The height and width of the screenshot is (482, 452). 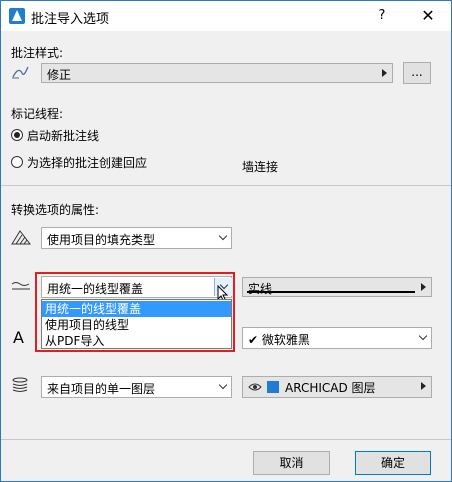 I want to click on font-select: ✔ 微软雅黑, so click(x=337, y=338).